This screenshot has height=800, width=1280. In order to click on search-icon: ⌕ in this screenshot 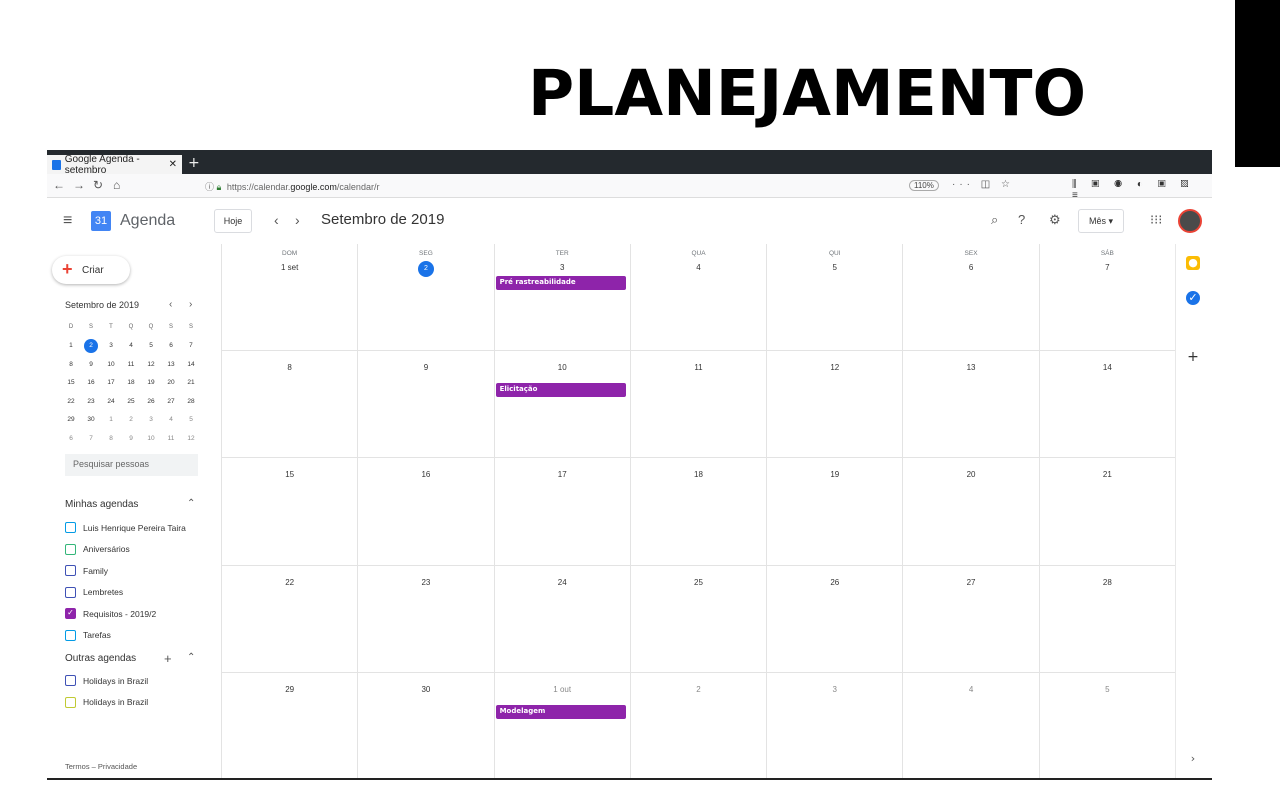, I will do `click(994, 220)`.